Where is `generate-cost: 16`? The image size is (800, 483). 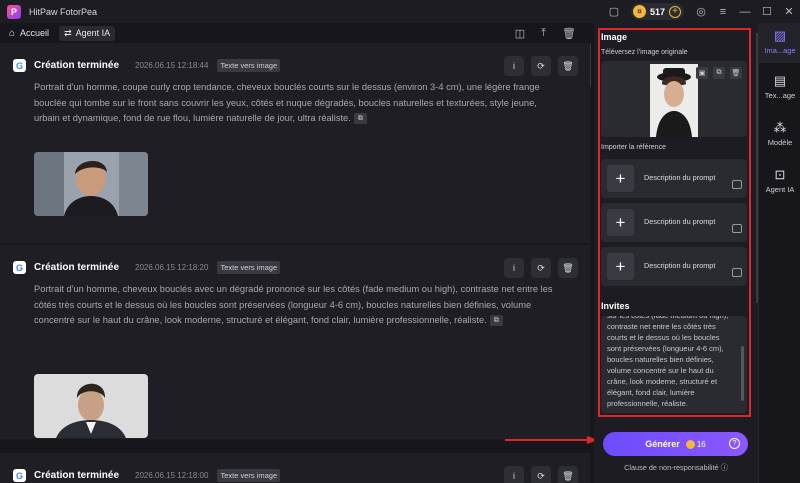 generate-cost: 16 is located at coordinates (701, 444).